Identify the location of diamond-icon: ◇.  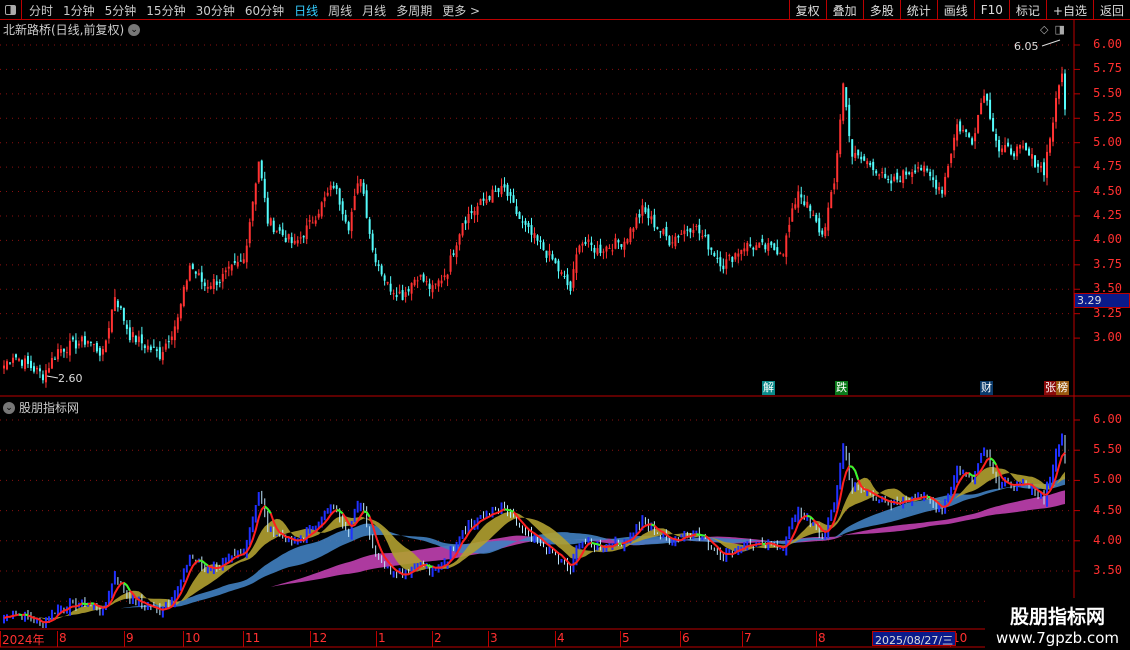
(1044, 29).